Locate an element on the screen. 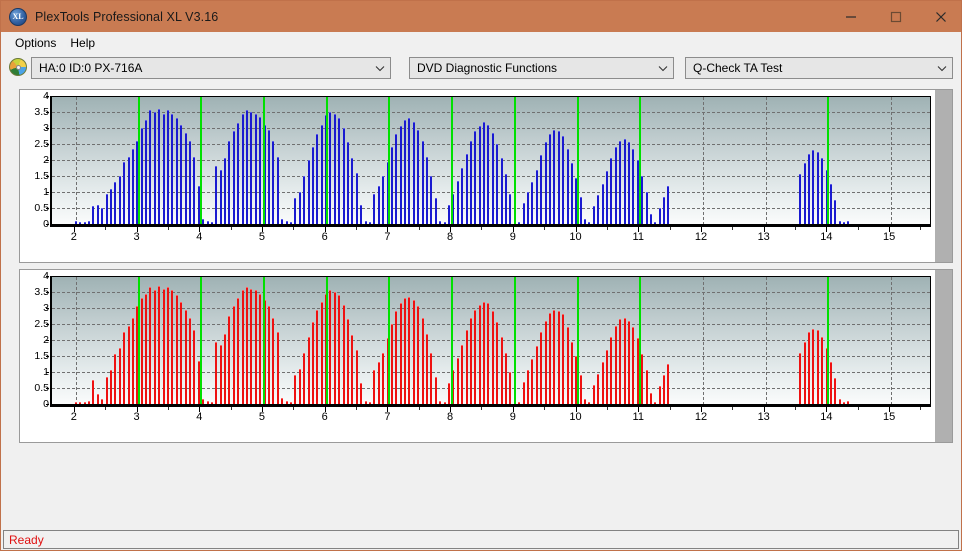 This screenshot has height=551, width=962. x-axis-label: 5 is located at coordinates (262, 237).